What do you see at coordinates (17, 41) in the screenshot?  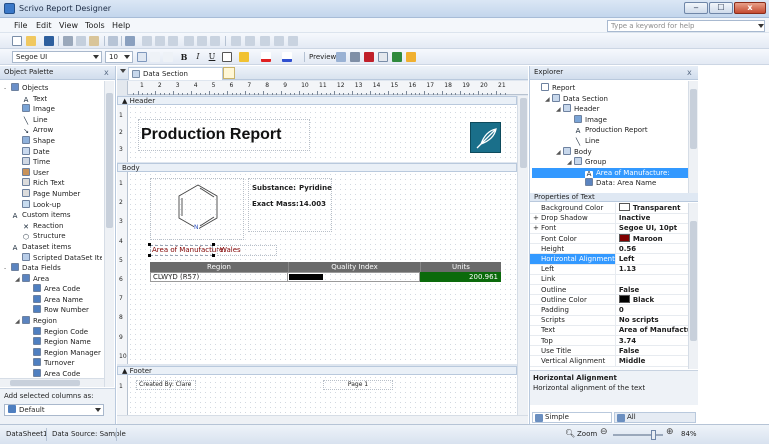 I see `new-icon` at bounding box center [17, 41].